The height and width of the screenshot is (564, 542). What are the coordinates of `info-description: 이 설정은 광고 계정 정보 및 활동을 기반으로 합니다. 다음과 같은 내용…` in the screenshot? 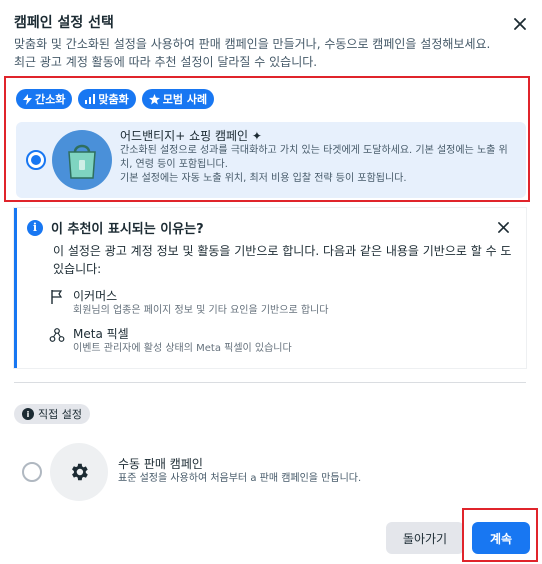 It's located at (282, 260).